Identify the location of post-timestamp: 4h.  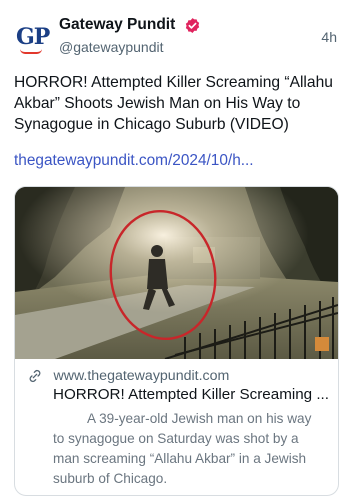
(329, 37).